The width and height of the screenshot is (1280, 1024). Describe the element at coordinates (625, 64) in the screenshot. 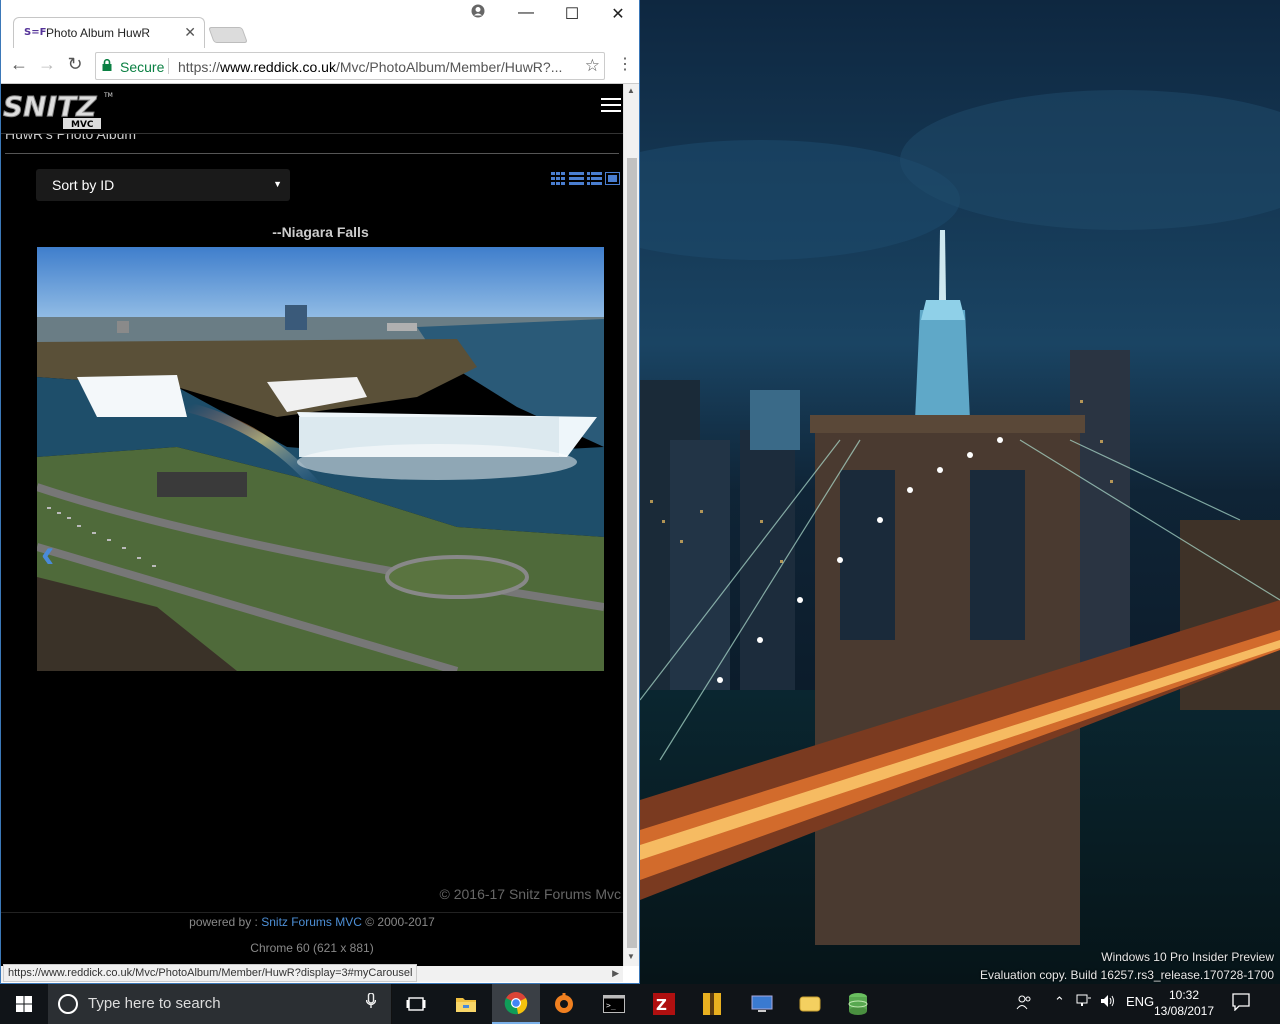

I see `chrome-menu-icon: ⋮` at that location.